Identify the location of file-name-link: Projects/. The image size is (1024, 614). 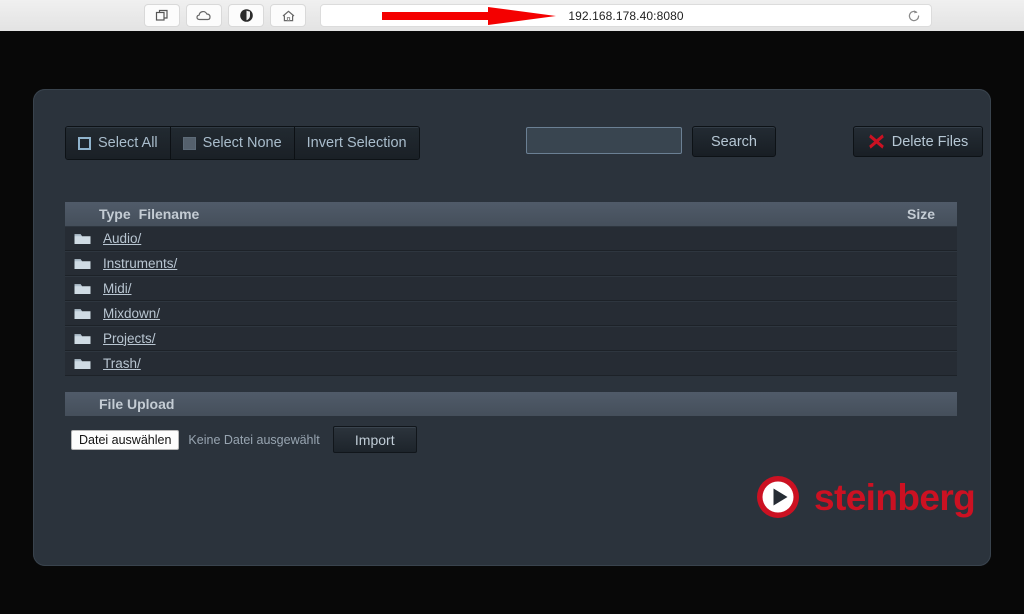
(129, 338).